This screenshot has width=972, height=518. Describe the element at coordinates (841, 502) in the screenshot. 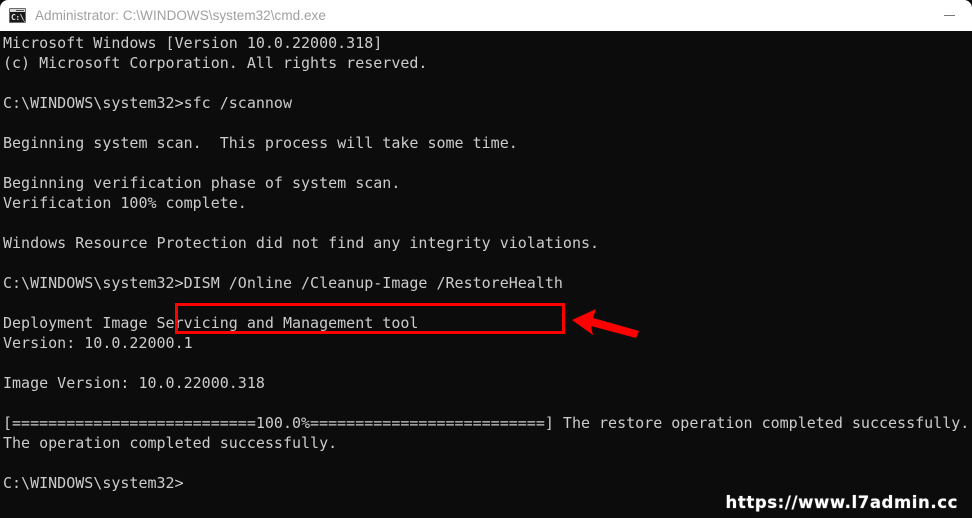

I see `site-watermark: https://www.l7admin.cc` at that location.